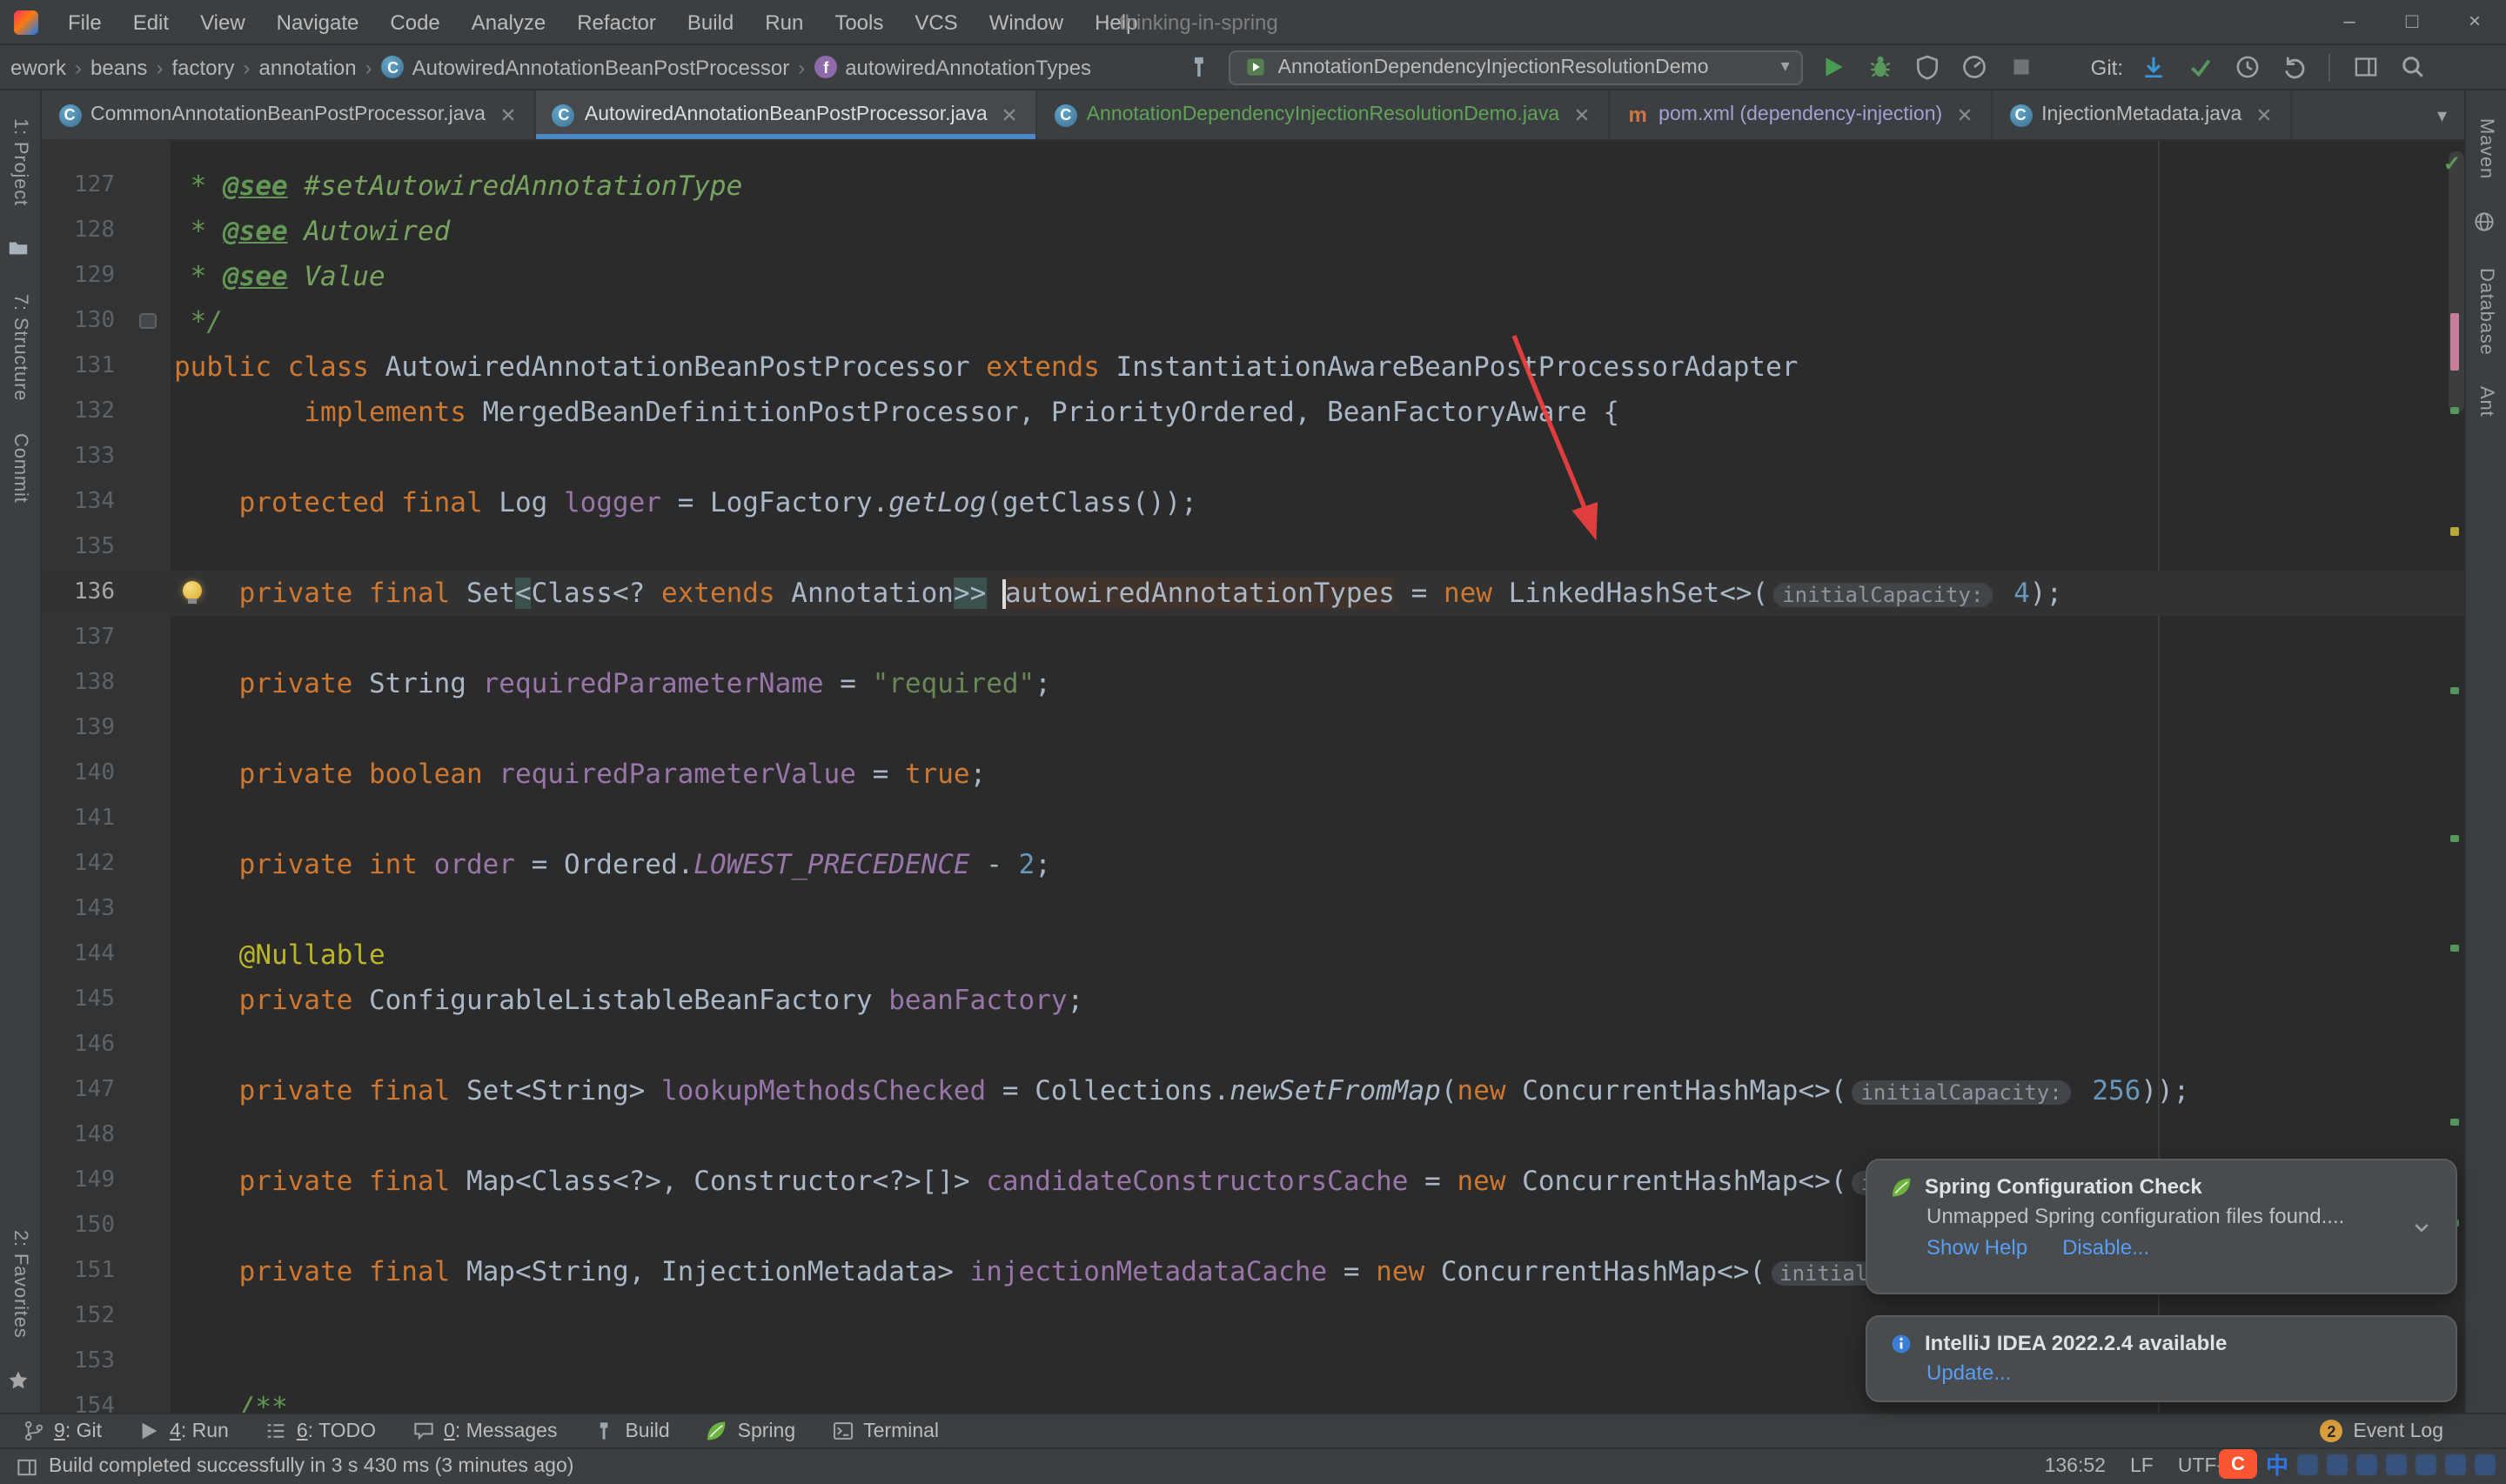 The image size is (2506, 1484). Describe the element at coordinates (2142, 1466) in the screenshot. I see `line-separator: LF` at that location.